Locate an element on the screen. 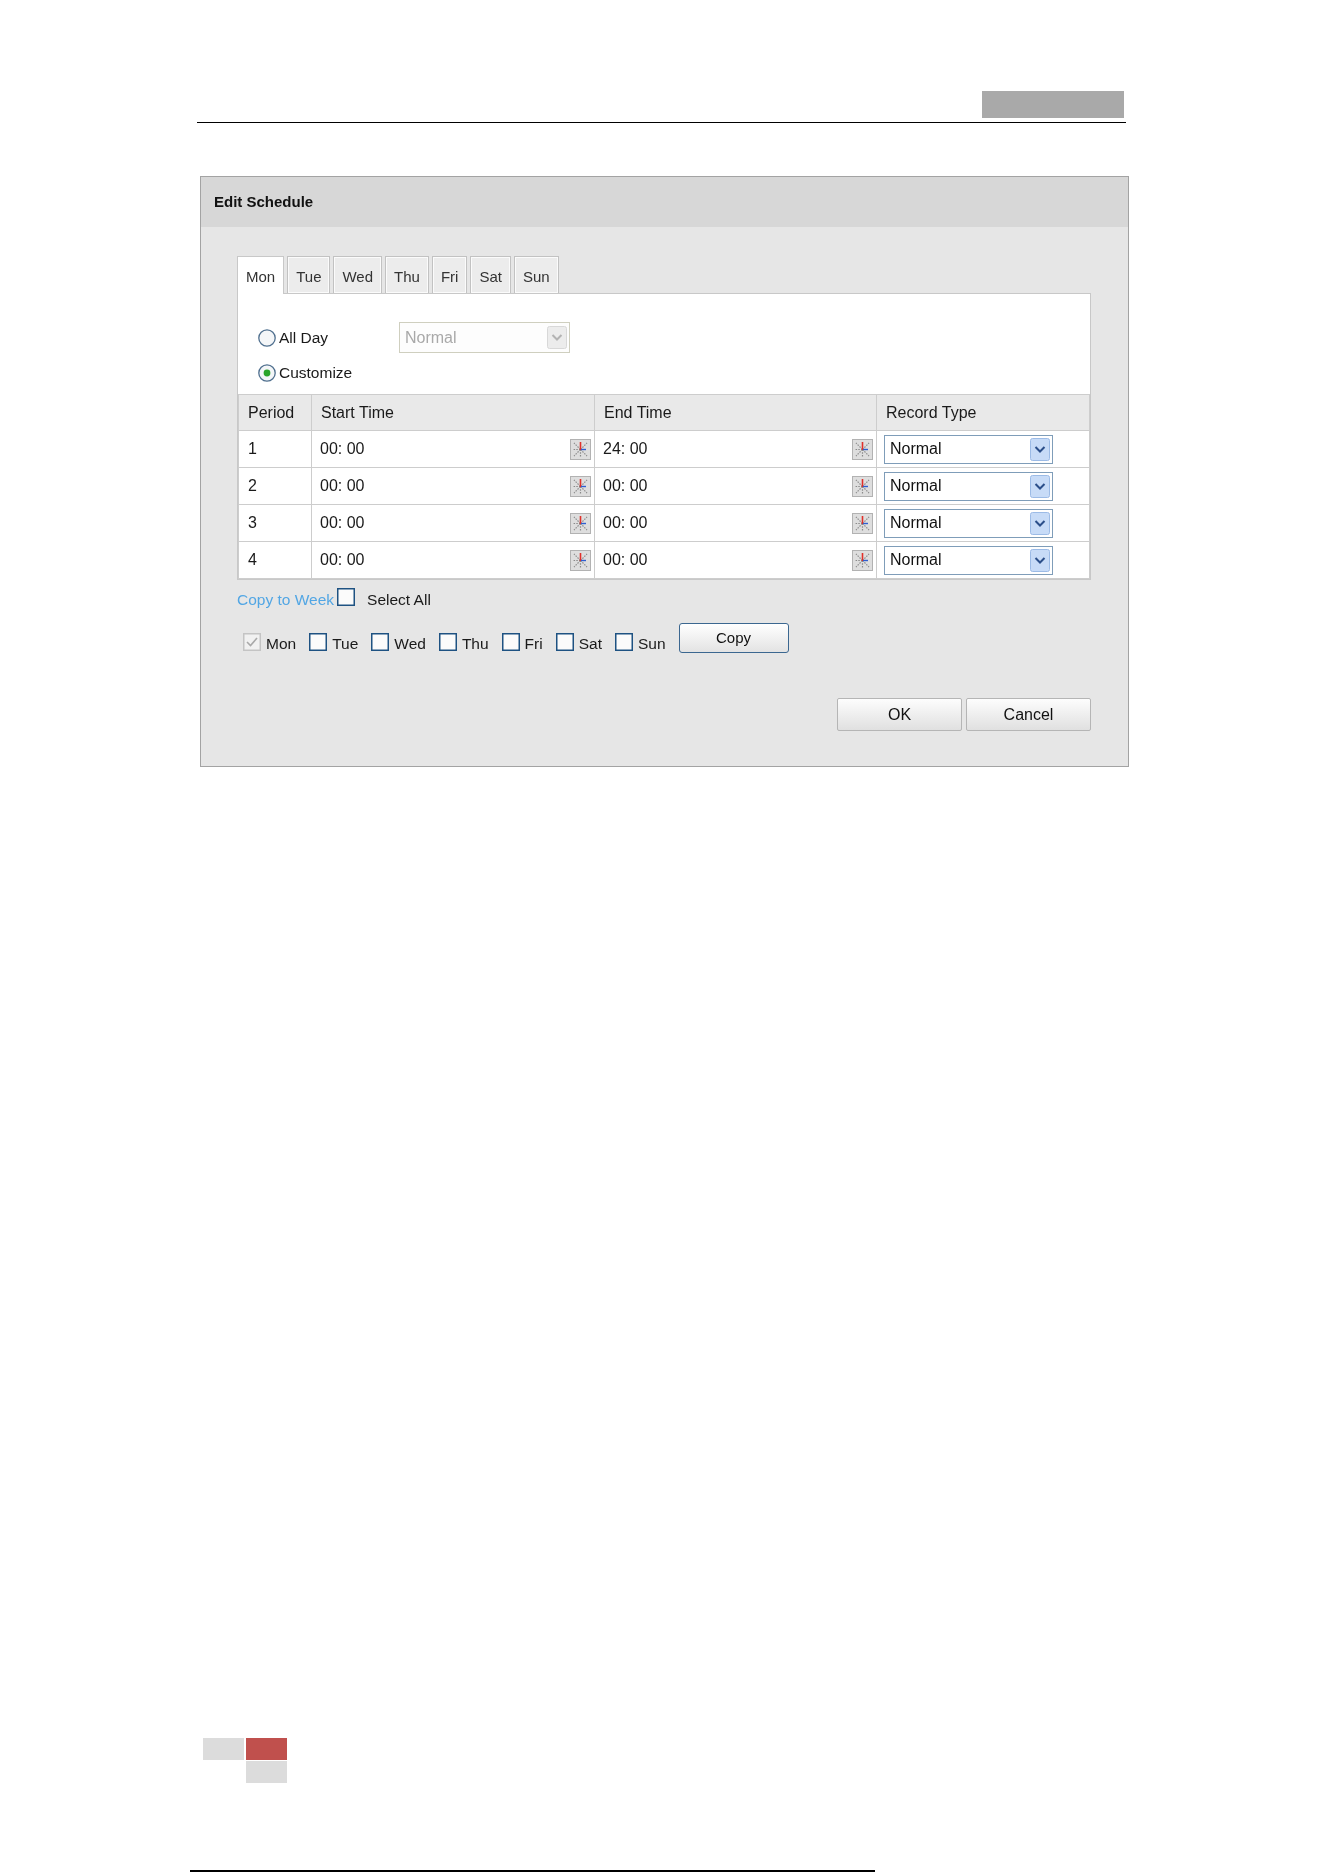 The width and height of the screenshot is (1324, 1872). cancel-button: Cancel is located at coordinates (1028, 714).